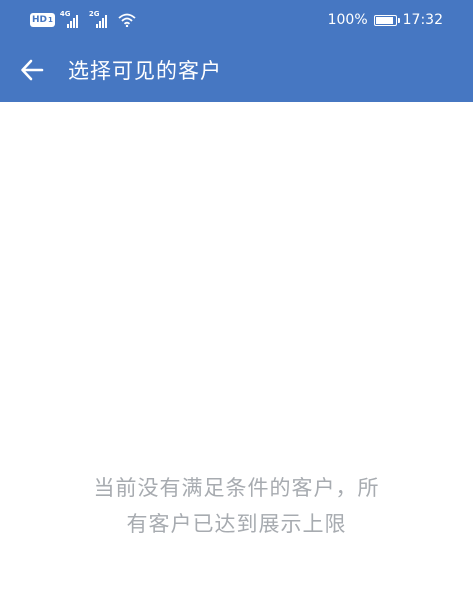  What do you see at coordinates (236, 524) in the screenshot?
I see `empty-state-line-2: 有客户已达到展示上限` at bounding box center [236, 524].